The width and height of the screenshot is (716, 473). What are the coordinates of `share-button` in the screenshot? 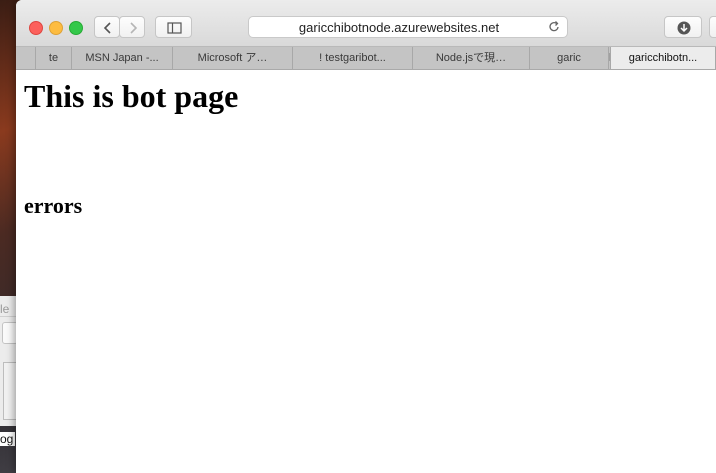 It's located at (712, 27).